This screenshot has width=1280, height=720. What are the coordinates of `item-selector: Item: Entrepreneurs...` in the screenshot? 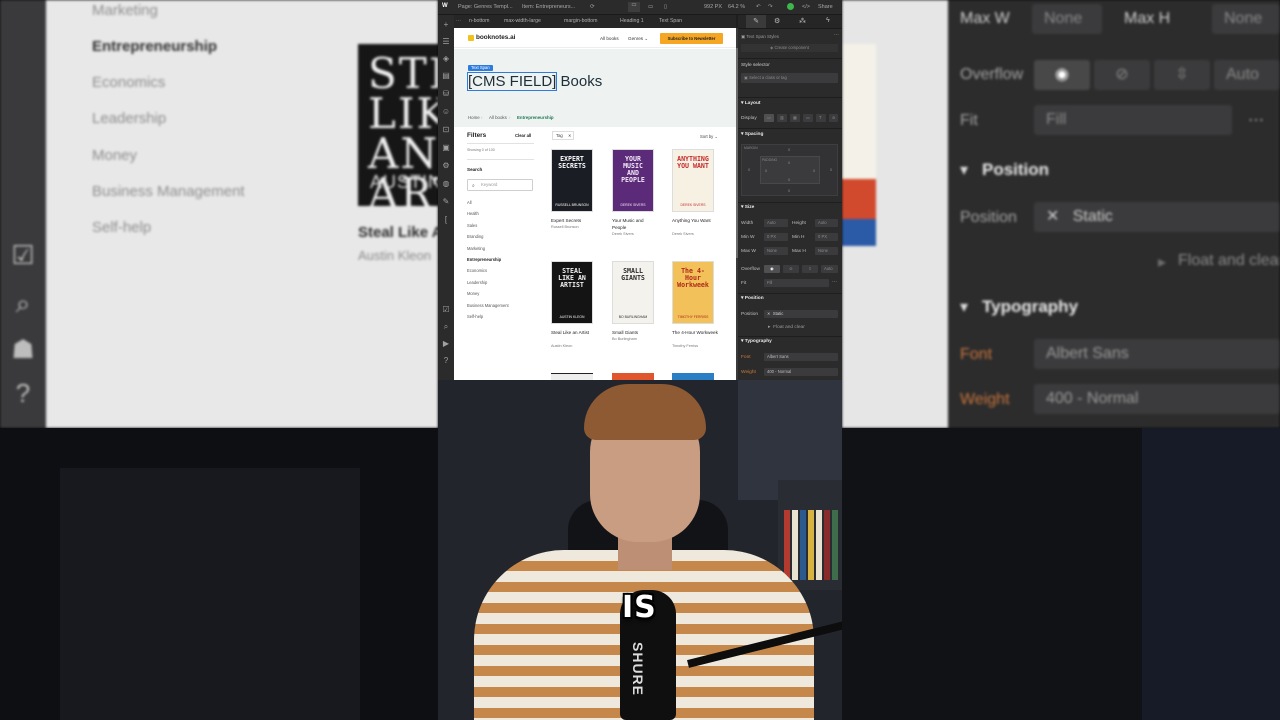 It's located at (548, 7).